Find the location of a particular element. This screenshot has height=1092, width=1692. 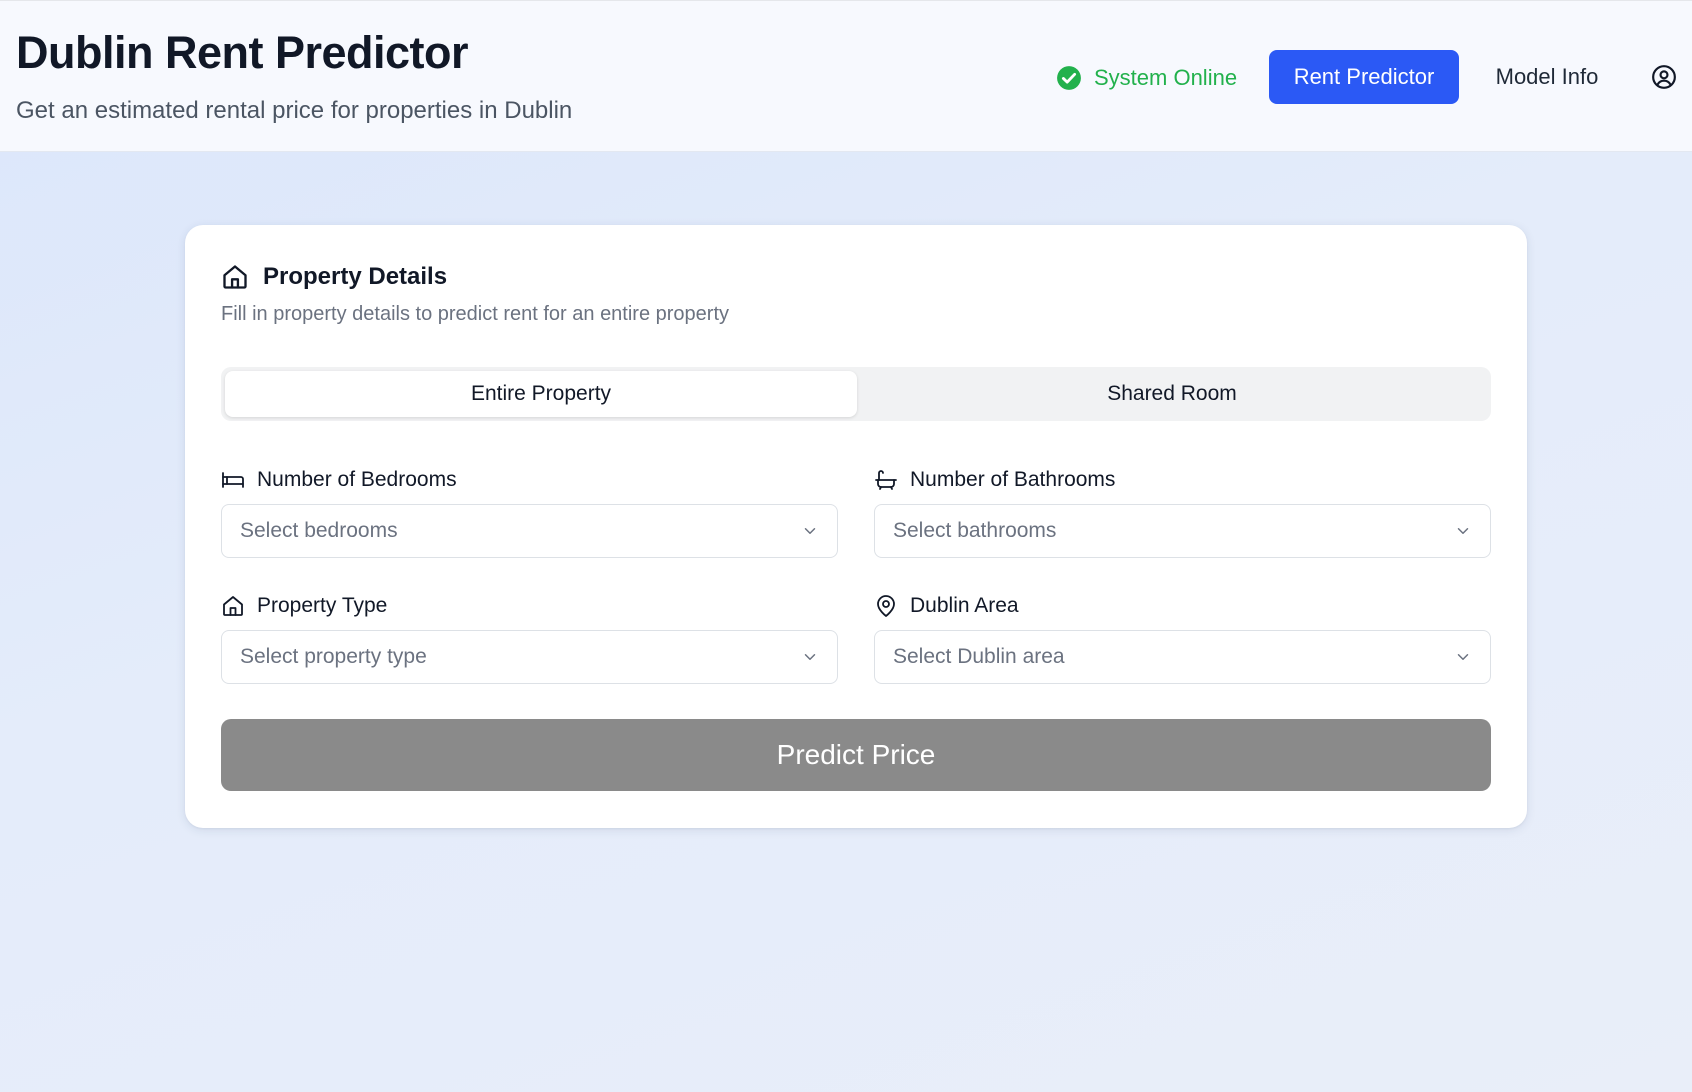

bathrooms-label: Number of Bathrooms is located at coordinates (994, 480).